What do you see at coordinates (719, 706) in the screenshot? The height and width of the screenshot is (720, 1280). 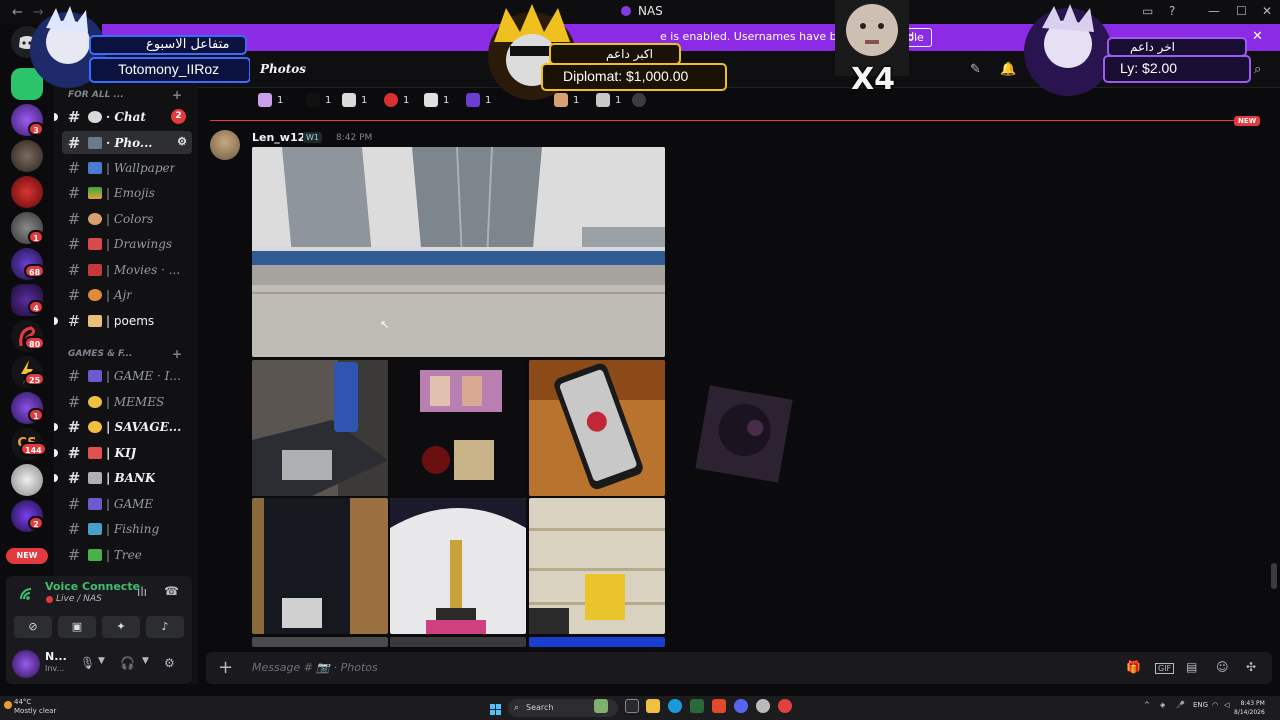 I see `brave-icon` at bounding box center [719, 706].